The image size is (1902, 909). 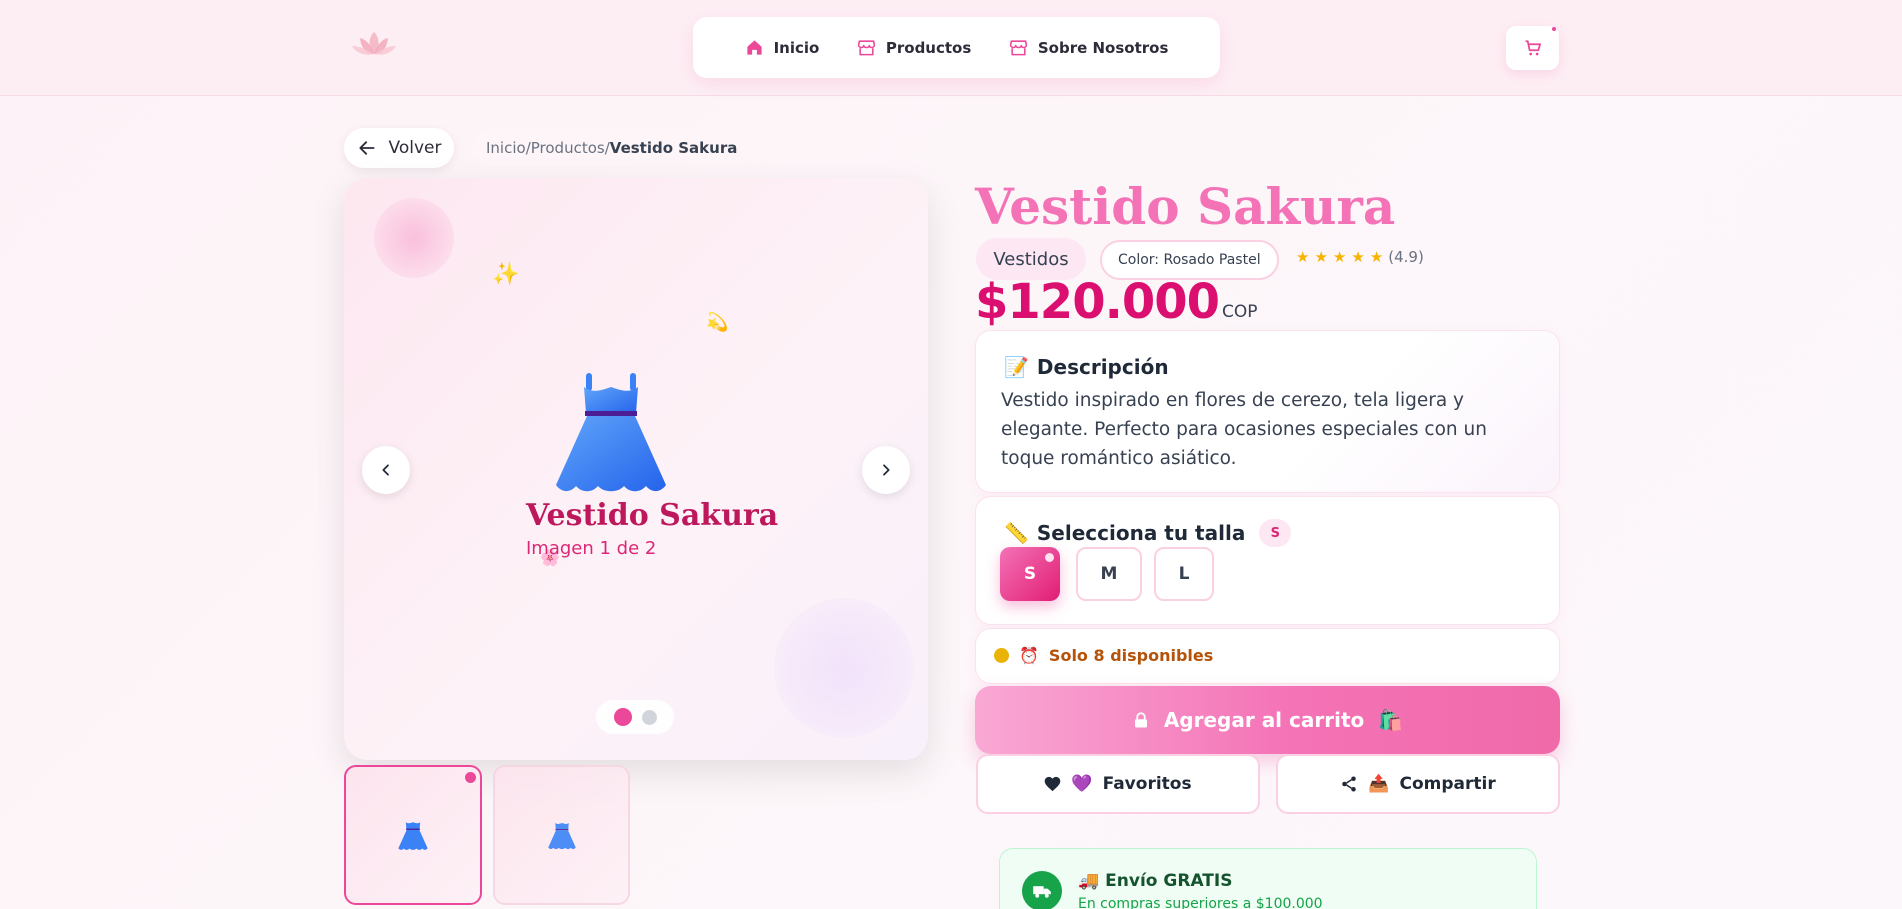 I want to click on next-image-button, so click(x=886, y=470).